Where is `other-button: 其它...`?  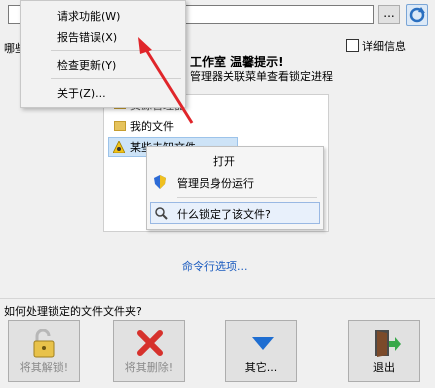
other-button: 其它... is located at coordinates (261, 351).